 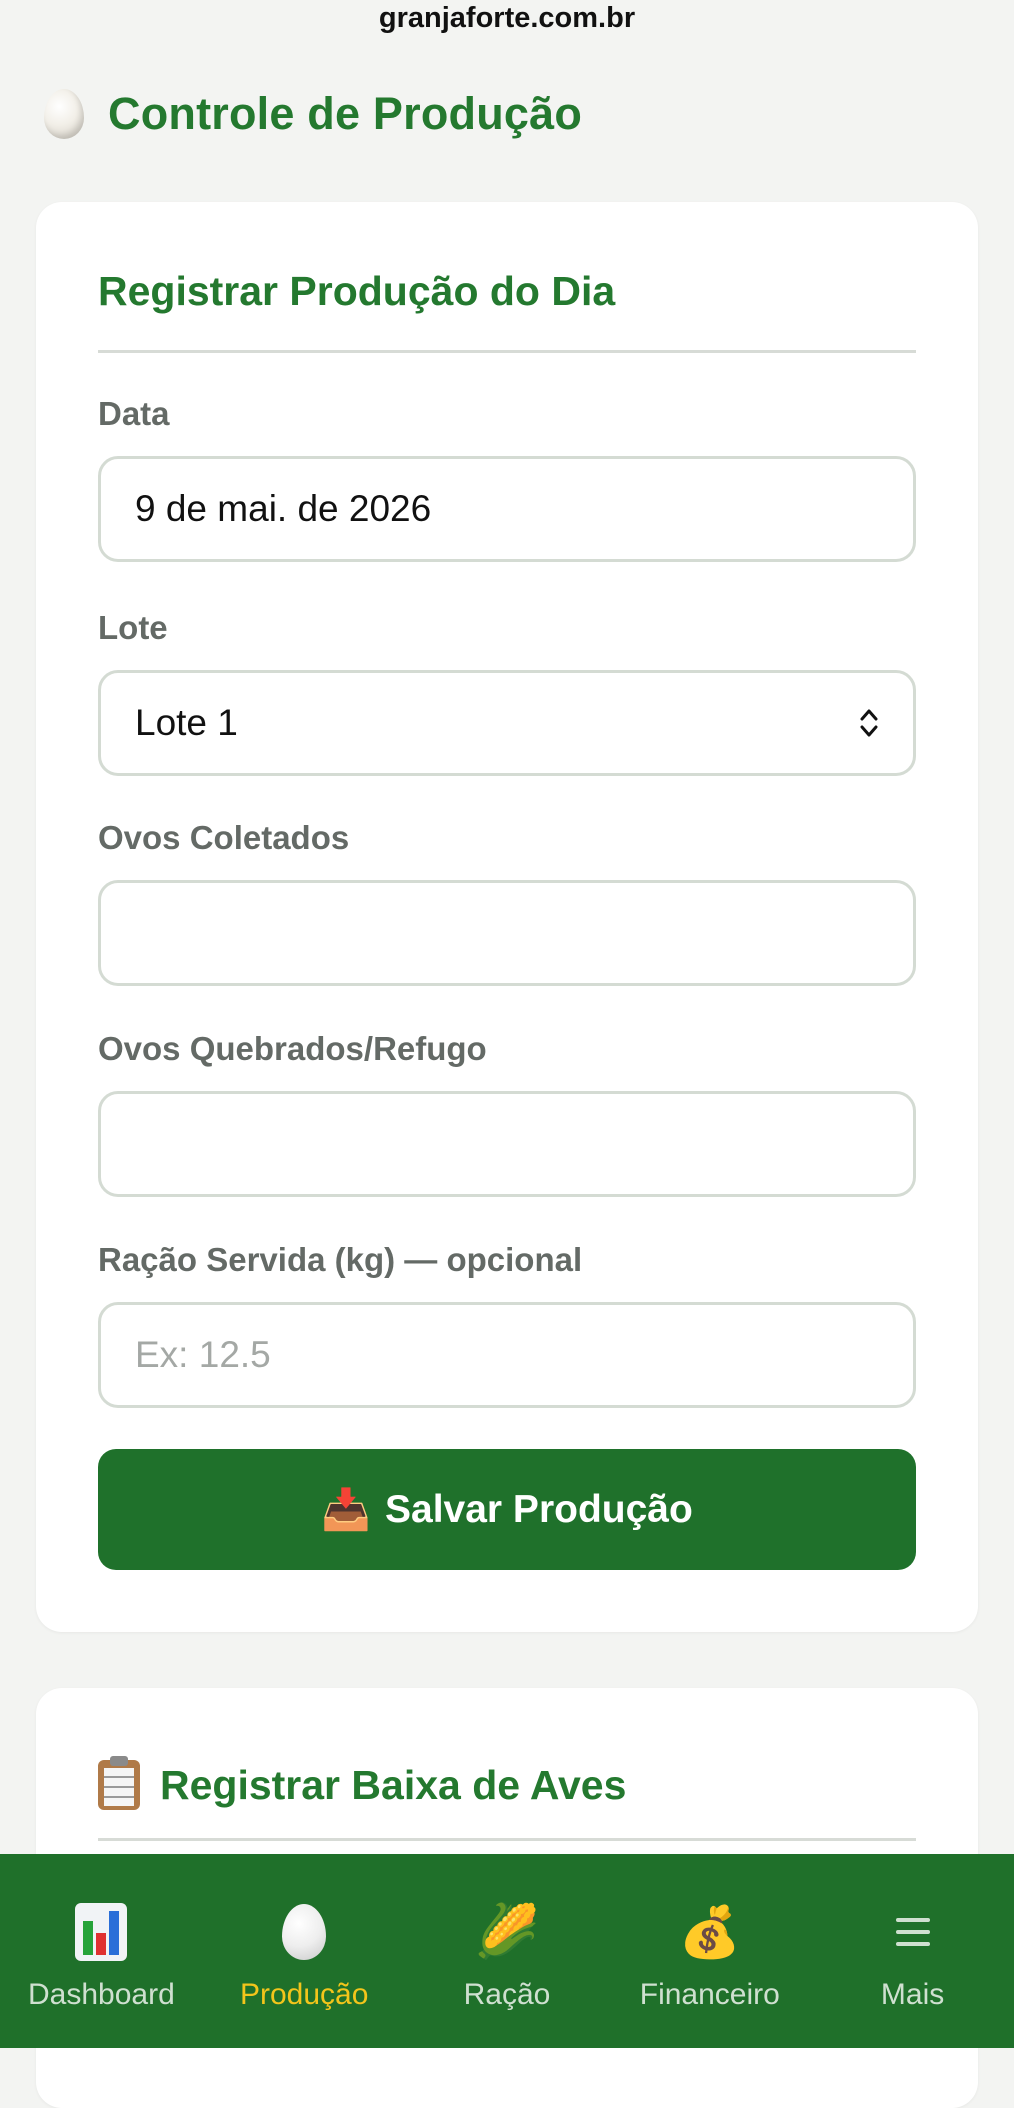 I want to click on nav-item-racao: 🌽 Ração, so click(x=507, y=1951).